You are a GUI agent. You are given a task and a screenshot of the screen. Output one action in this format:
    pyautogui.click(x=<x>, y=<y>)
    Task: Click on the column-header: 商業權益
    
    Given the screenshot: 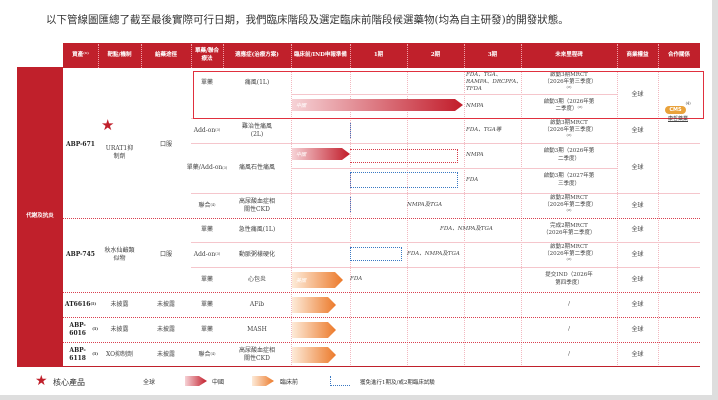 What is the action you would take?
    pyautogui.click(x=637, y=54)
    